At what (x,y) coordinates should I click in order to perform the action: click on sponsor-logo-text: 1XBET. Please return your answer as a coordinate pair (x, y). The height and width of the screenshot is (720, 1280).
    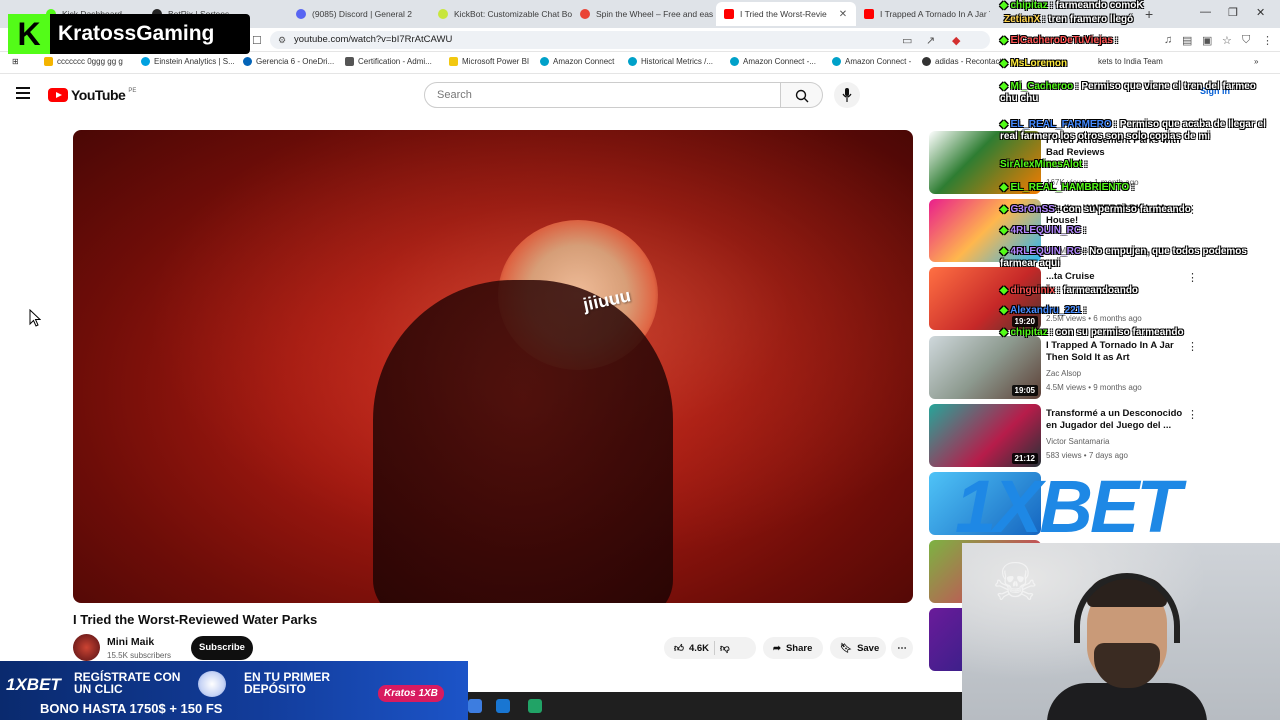
    Looking at the image, I should click on (1068, 506).